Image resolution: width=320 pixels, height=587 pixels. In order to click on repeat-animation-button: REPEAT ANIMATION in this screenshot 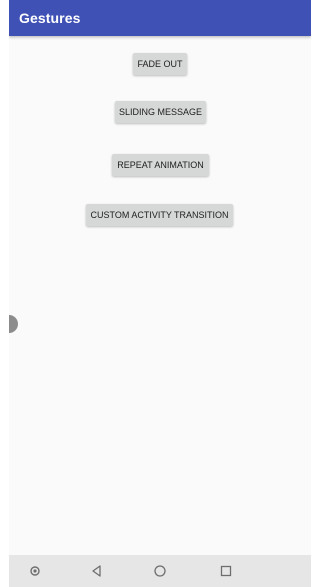, I will do `click(160, 165)`.